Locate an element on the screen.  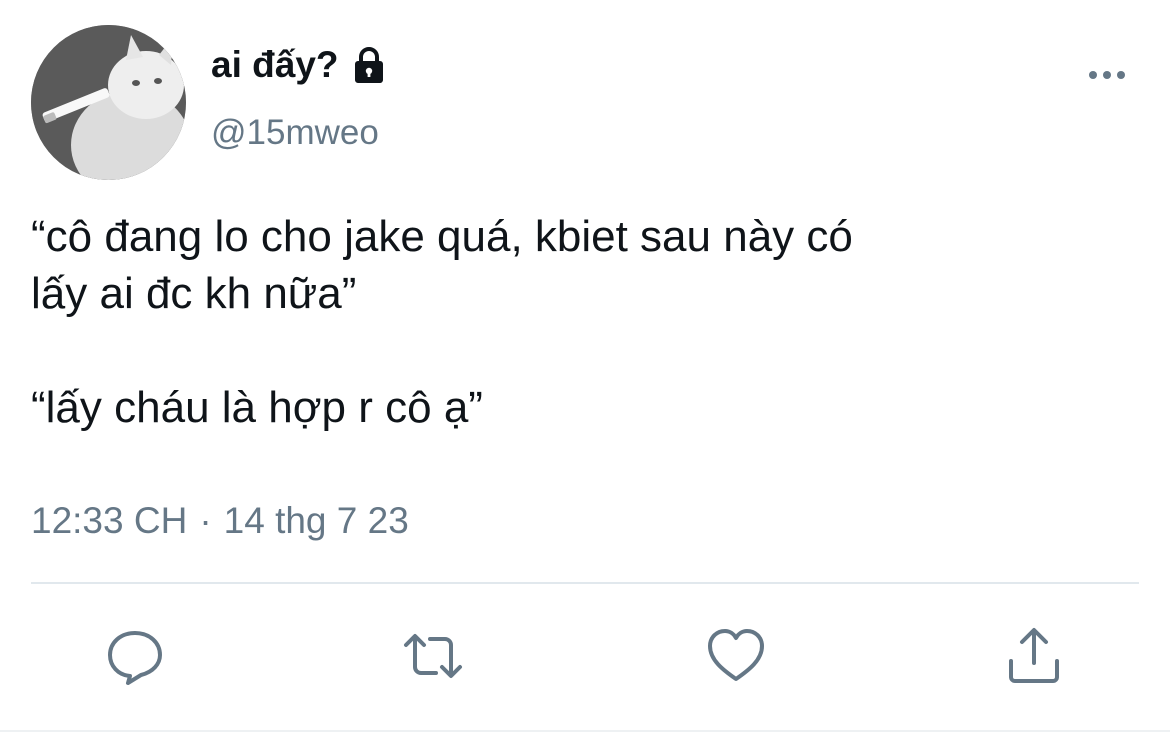
retweet-button is located at coordinates (433, 656).